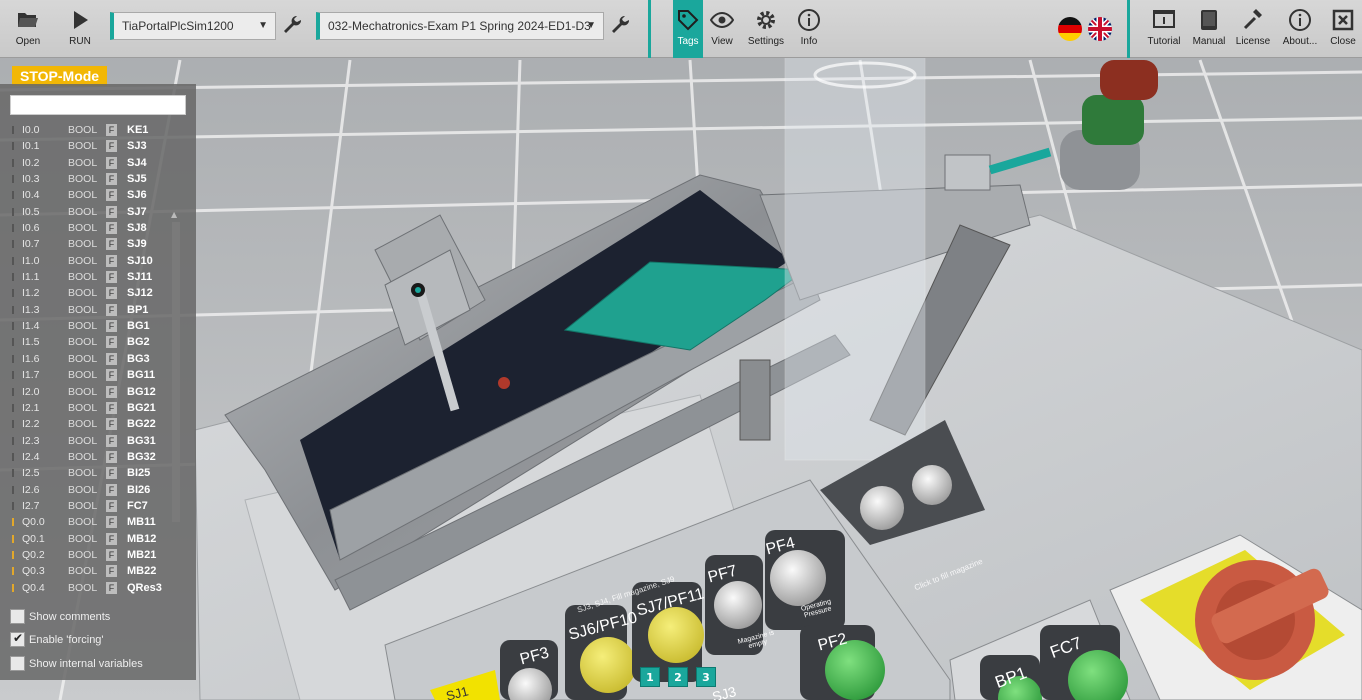 This screenshot has width=1362, height=700. What do you see at coordinates (31, 424) in the screenshot?
I see `tag-address: I2.2` at bounding box center [31, 424].